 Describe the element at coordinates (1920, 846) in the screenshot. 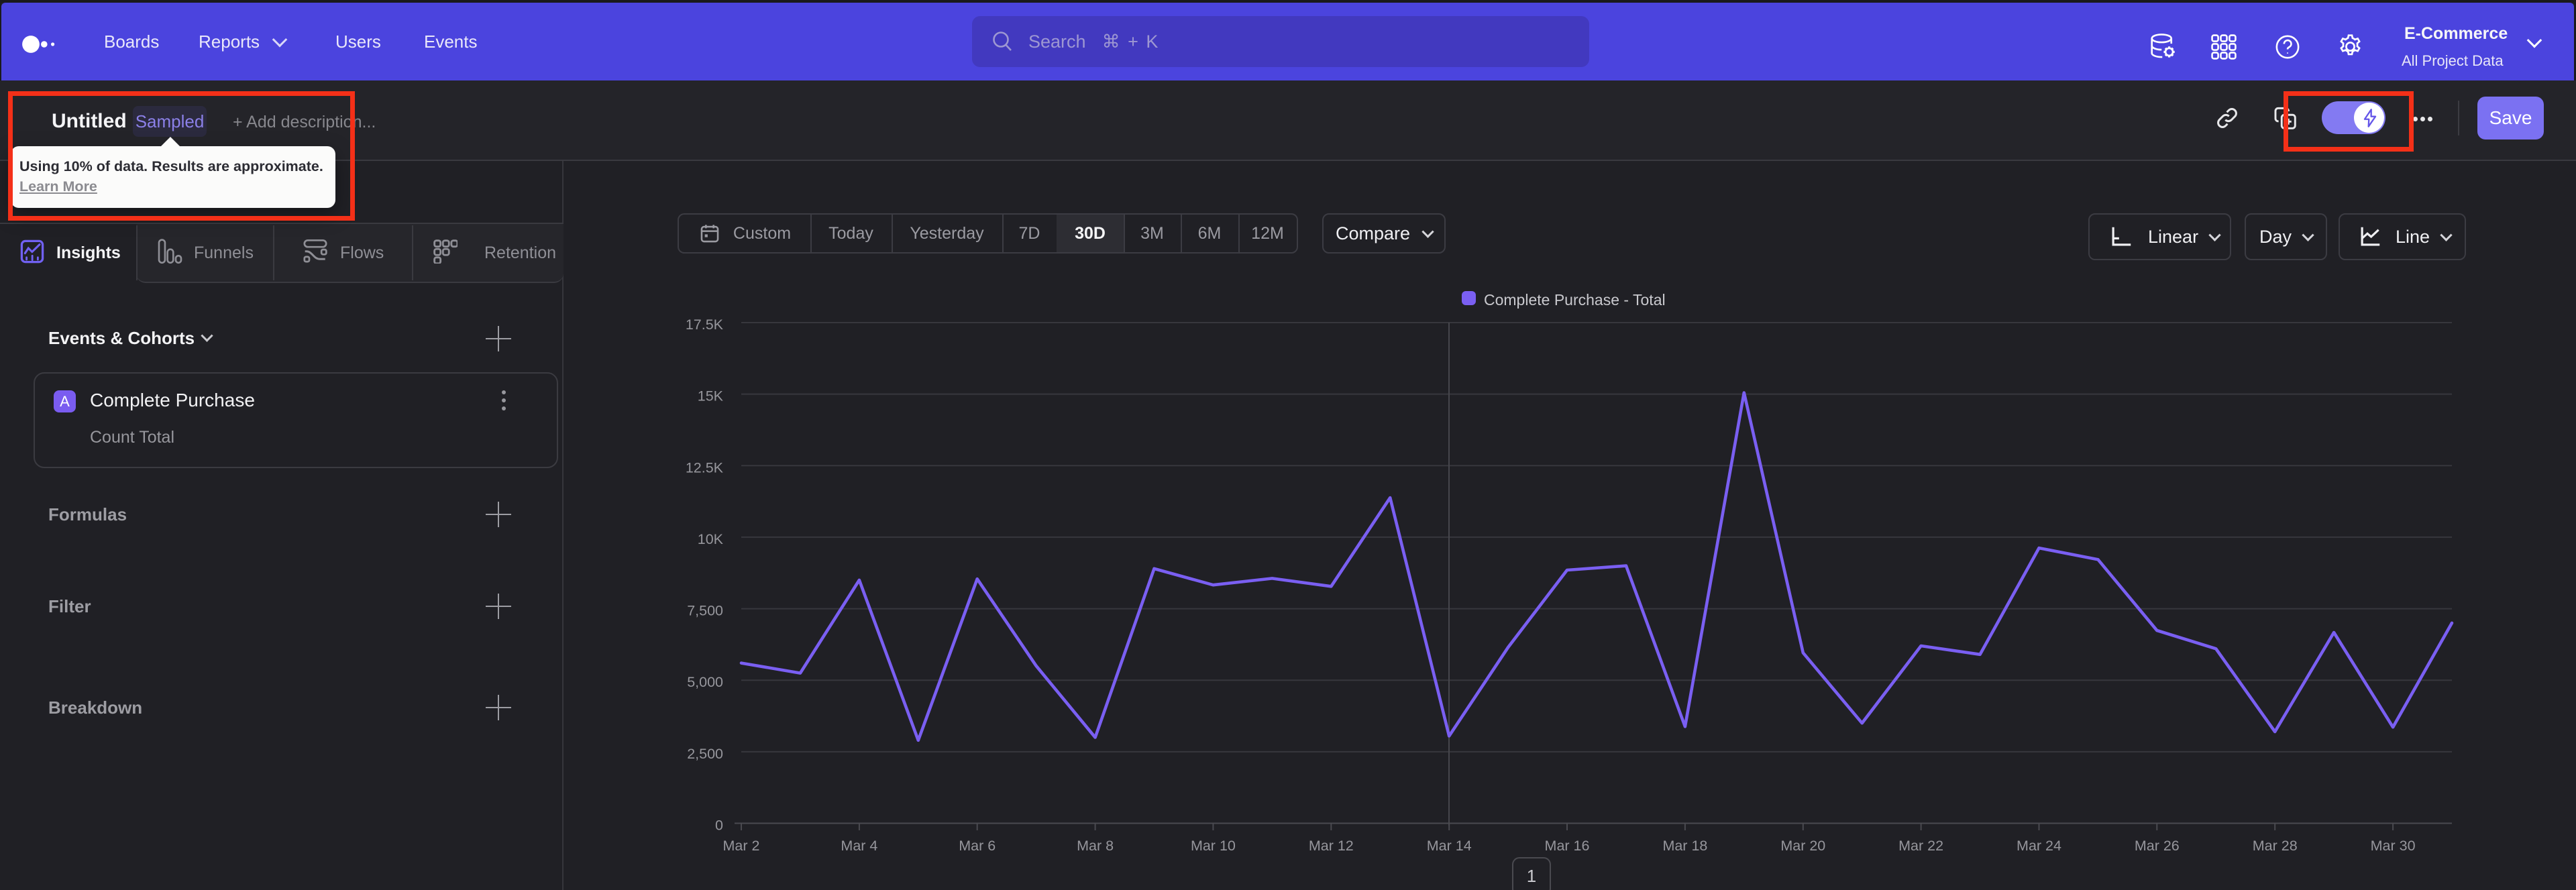

I see `svg-text: Mar 22` at that location.